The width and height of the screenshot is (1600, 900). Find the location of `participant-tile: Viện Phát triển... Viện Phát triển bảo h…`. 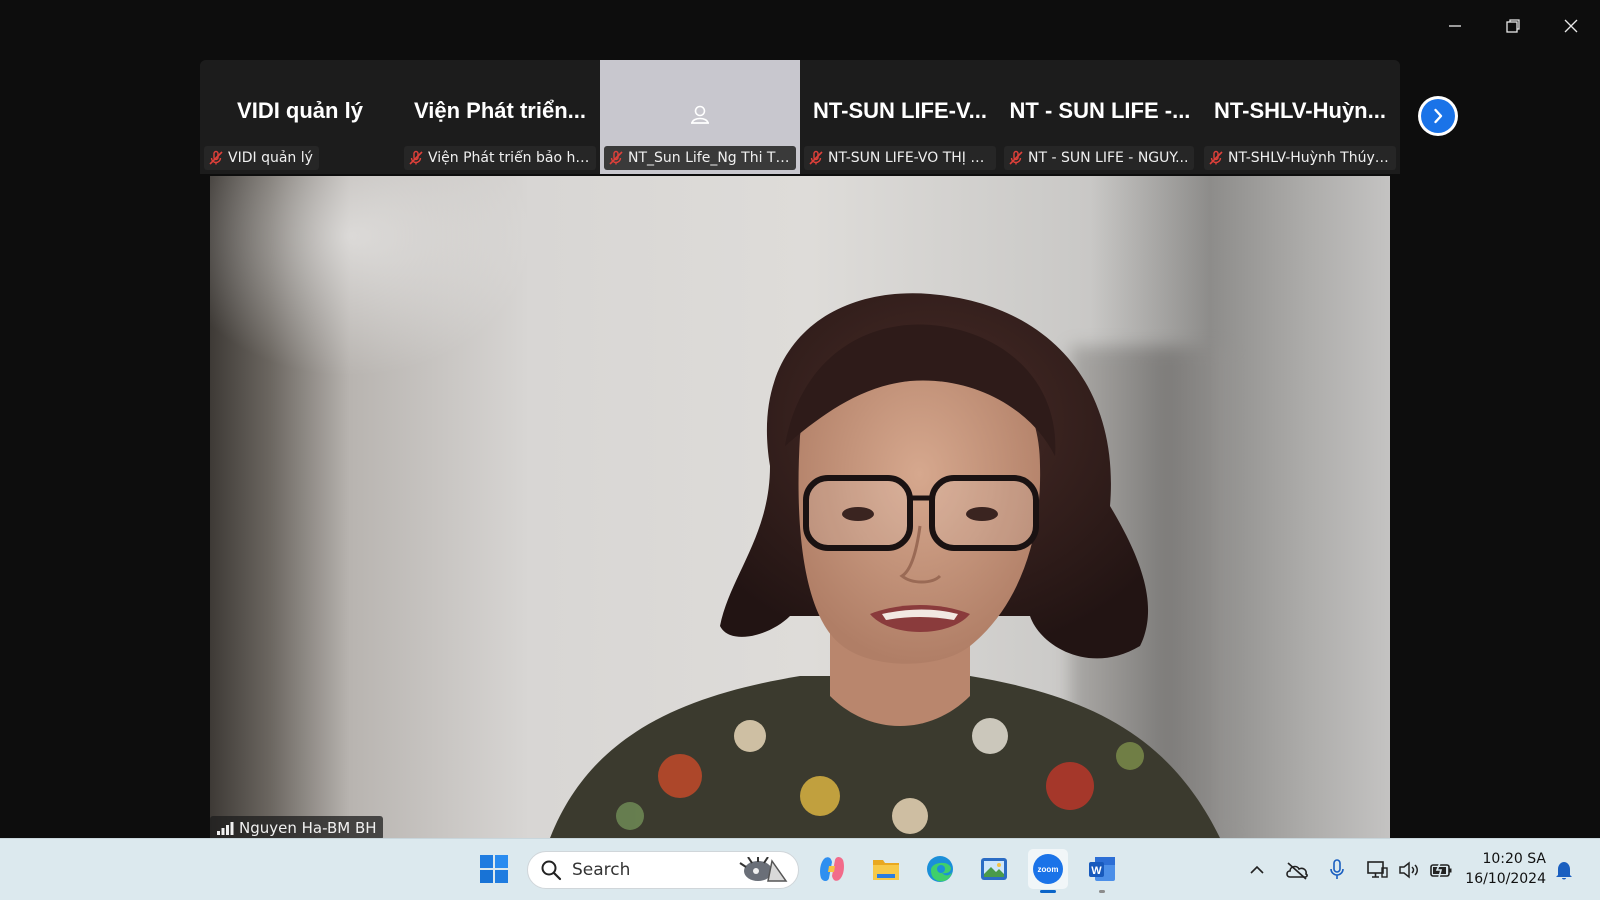

participant-tile: Viện Phát triển... Viện Phát triển bảo h… is located at coordinates (500, 117).